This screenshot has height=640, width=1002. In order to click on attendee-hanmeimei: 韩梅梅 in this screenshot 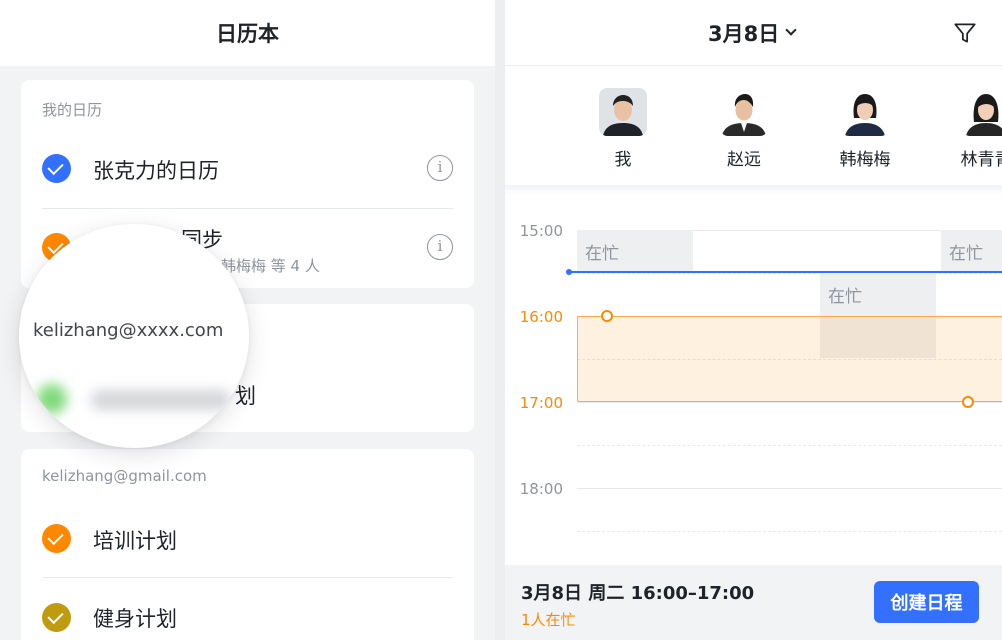, I will do `click(865, 129)`.